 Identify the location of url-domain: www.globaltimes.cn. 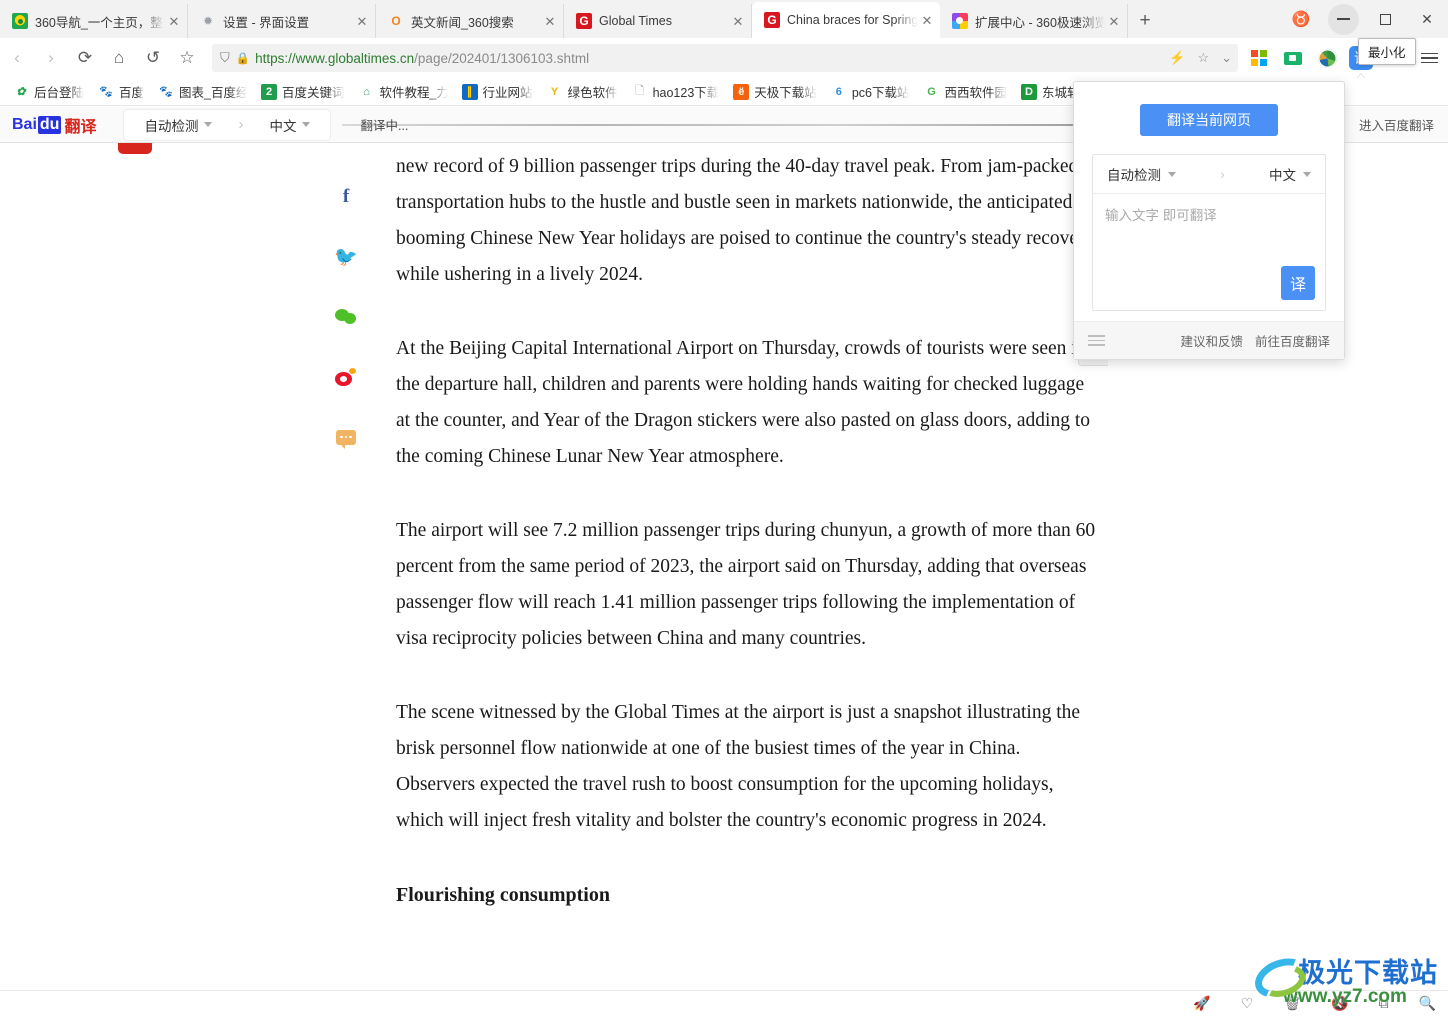
(355, 58).